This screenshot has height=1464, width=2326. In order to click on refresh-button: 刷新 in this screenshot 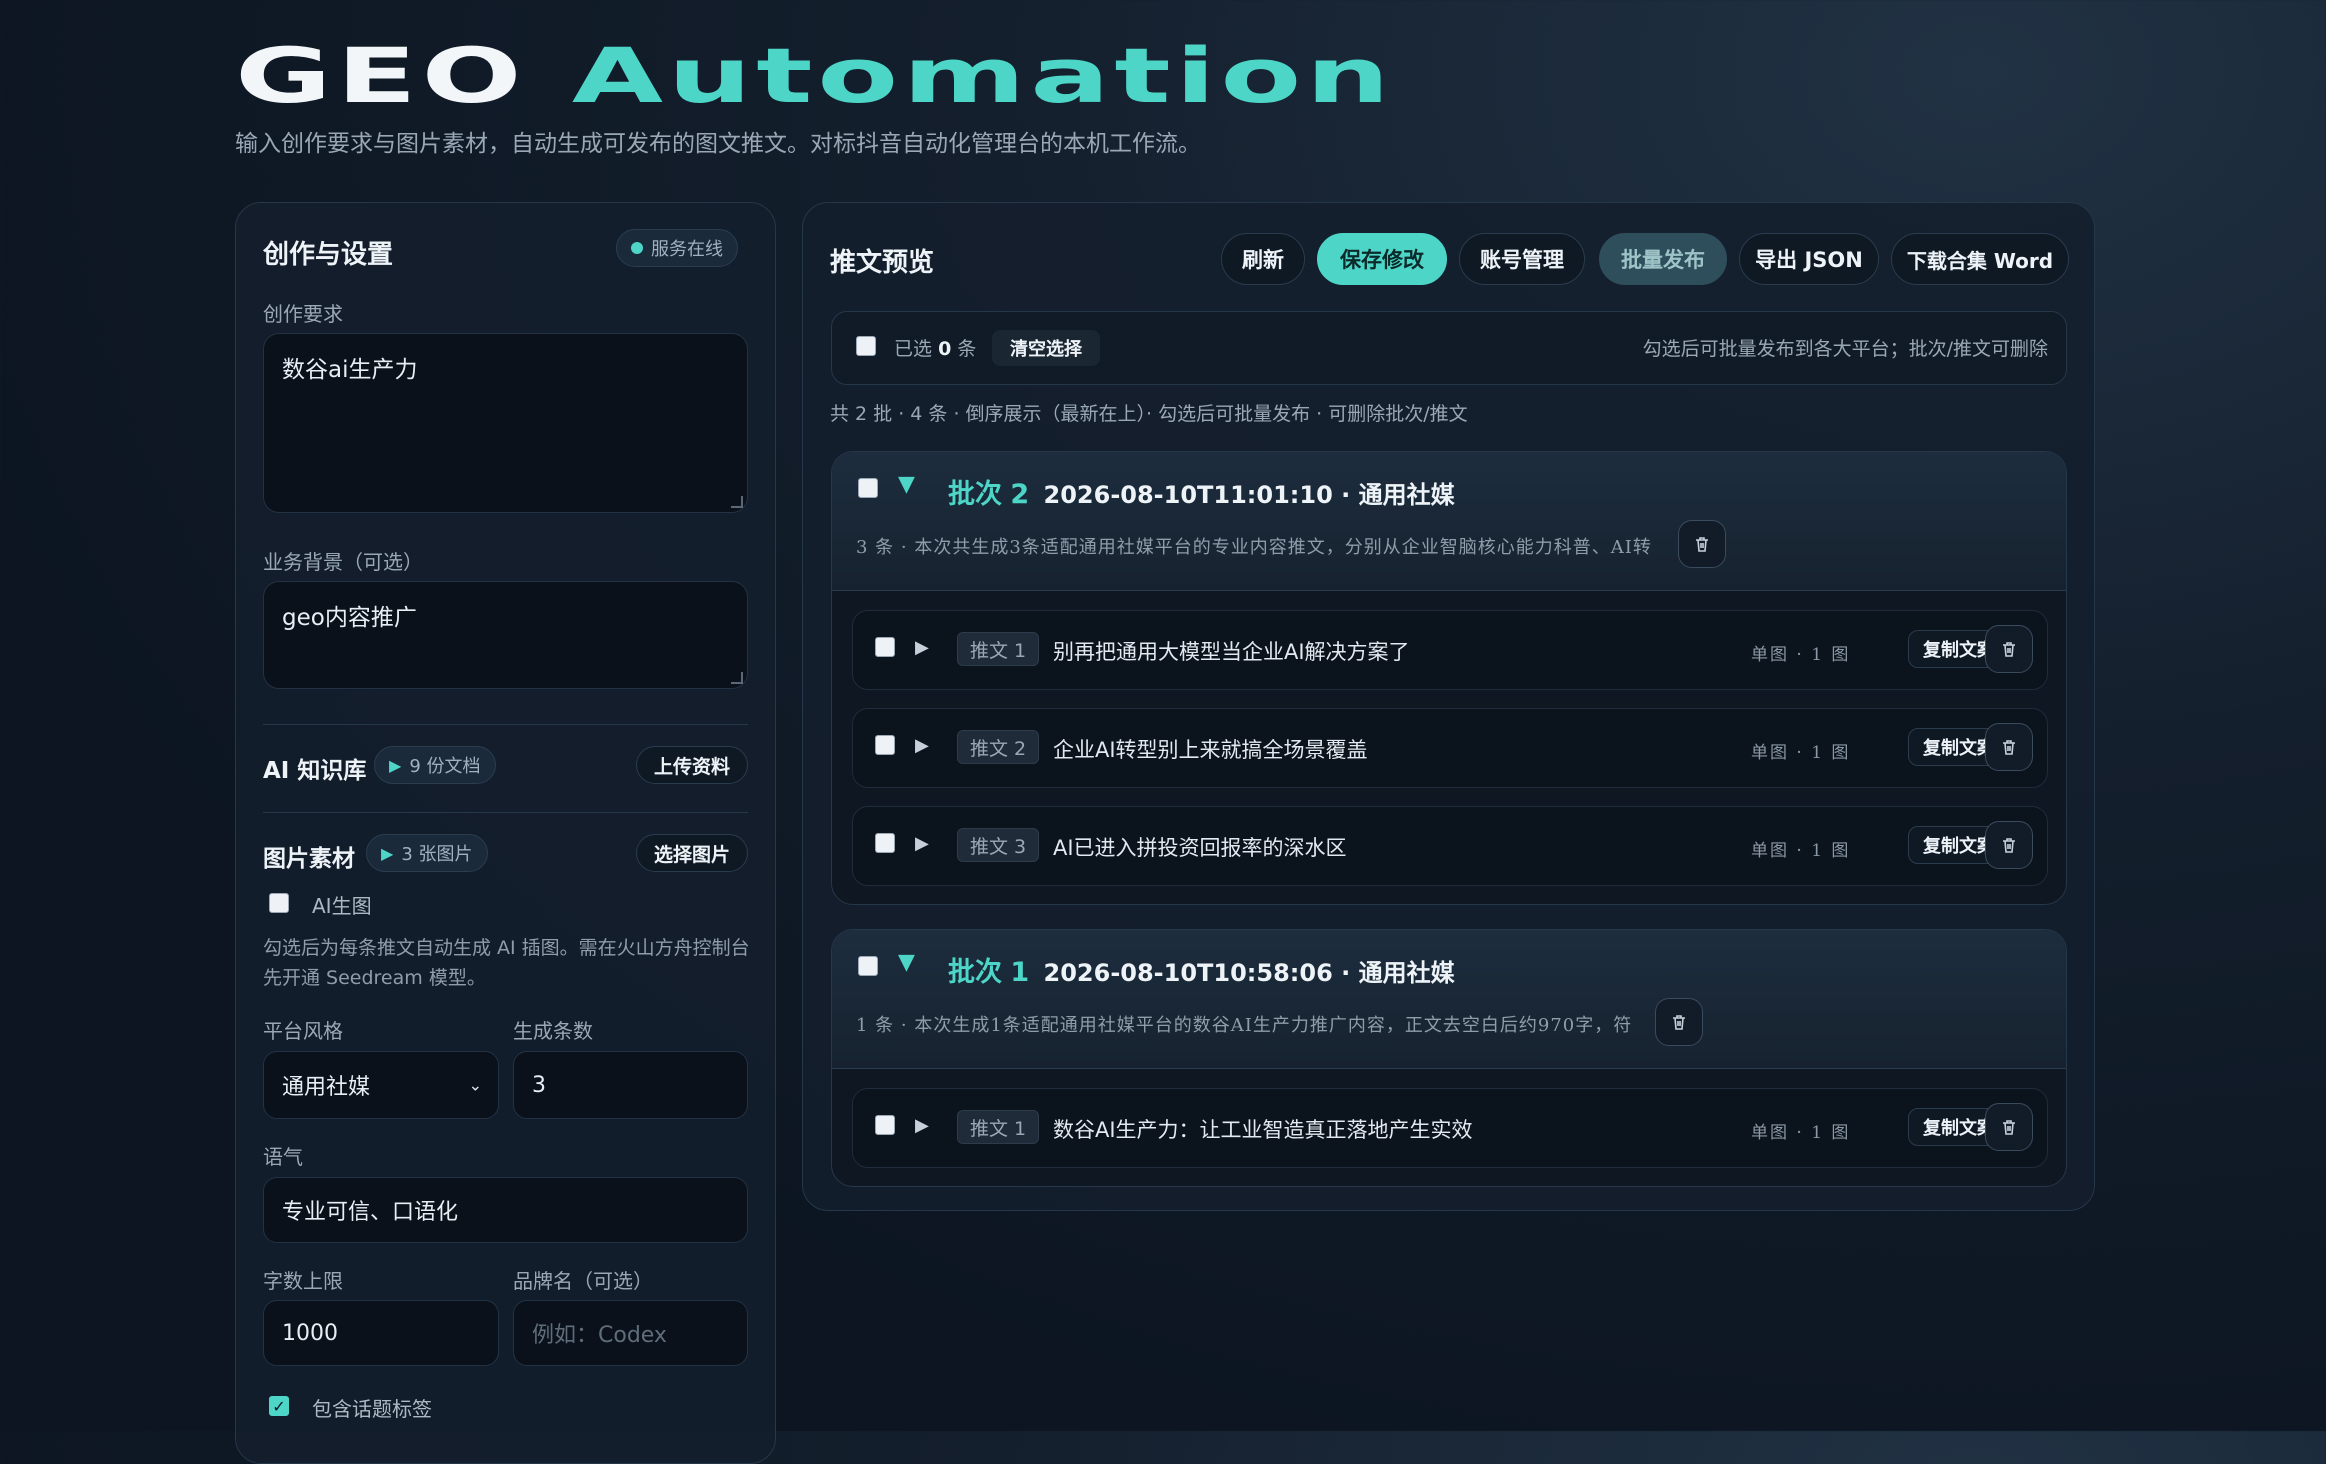, I will do `click(1263, 259)`.